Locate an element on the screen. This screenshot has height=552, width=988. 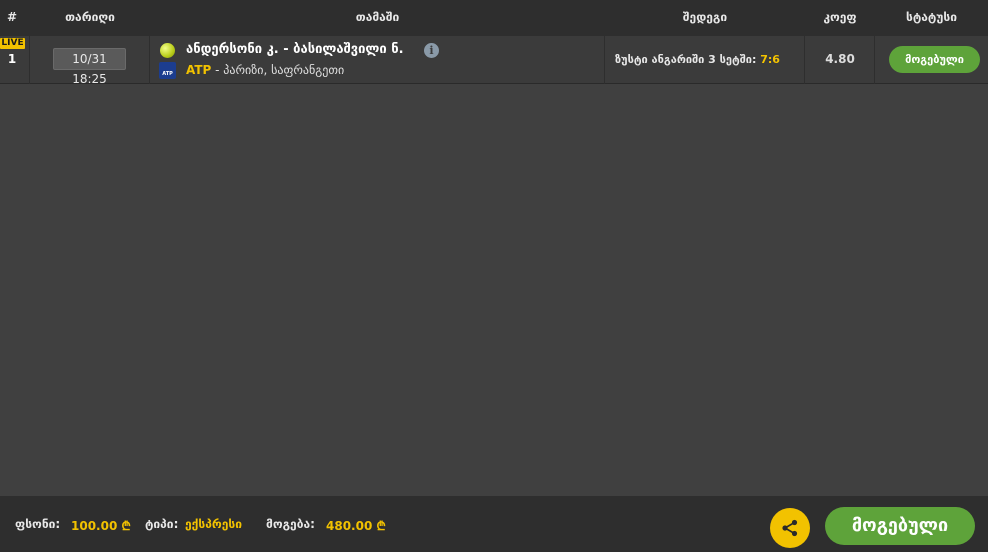
header-odds: კოეფ is located at coordinates (840, 17).